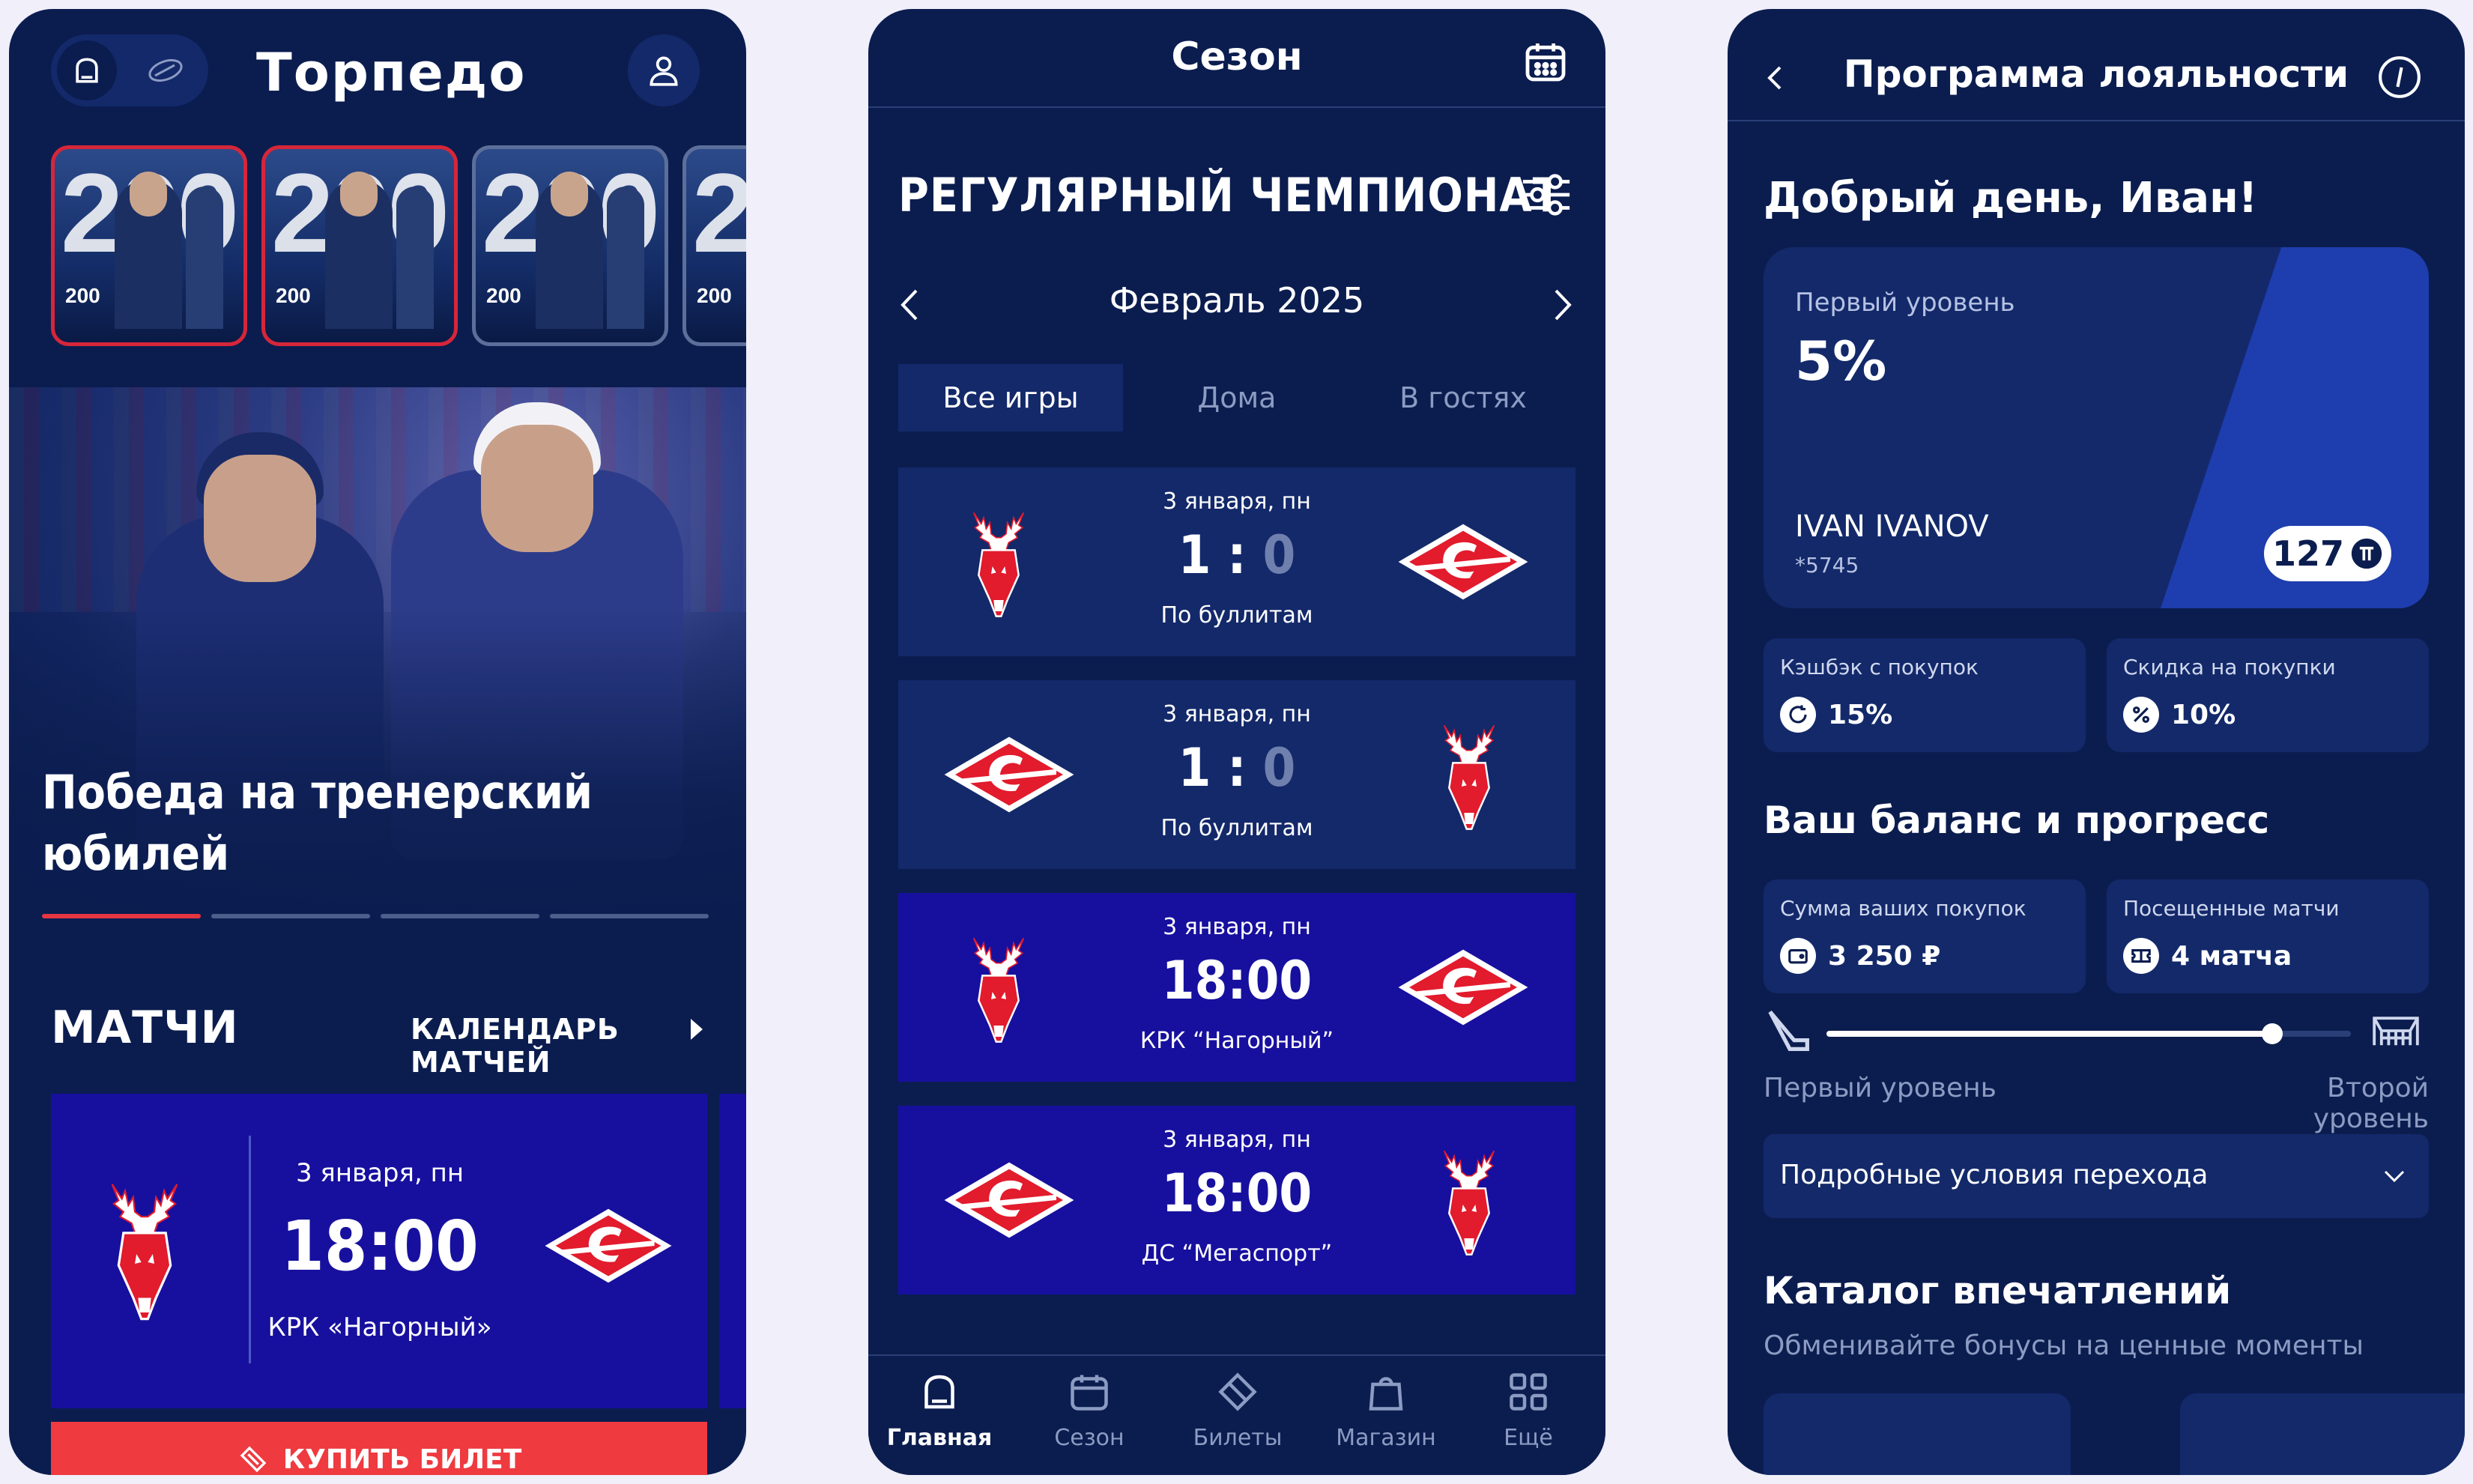 This screenshot has width=2473, height=1484. I want to click on calendar-icon, so click(1546, 61).